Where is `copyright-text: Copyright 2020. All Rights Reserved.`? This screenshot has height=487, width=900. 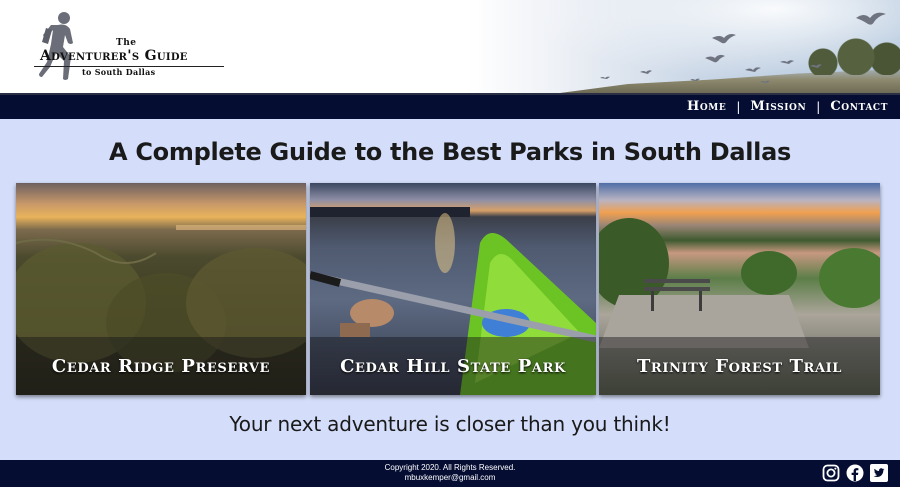 copyright-text: Copyright 2020. All Rights Reserved. is located at coordinates (450, 467).